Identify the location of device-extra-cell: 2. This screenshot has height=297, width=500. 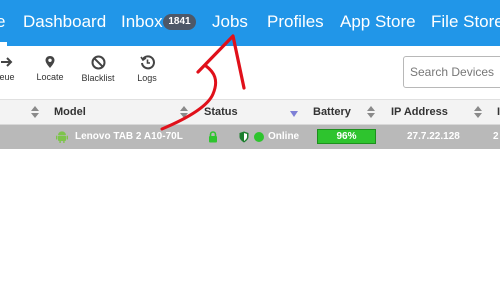
(496, 136).